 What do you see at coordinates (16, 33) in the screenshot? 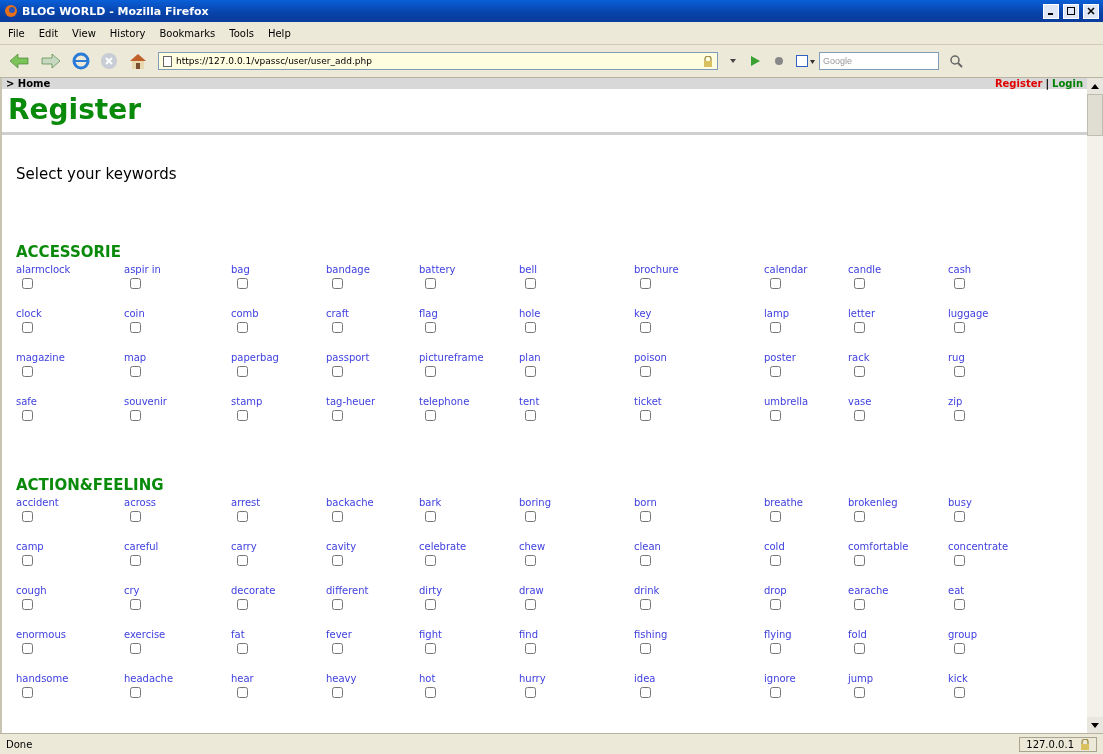
I see `menu-item: File` at bounding box center [16, 33].